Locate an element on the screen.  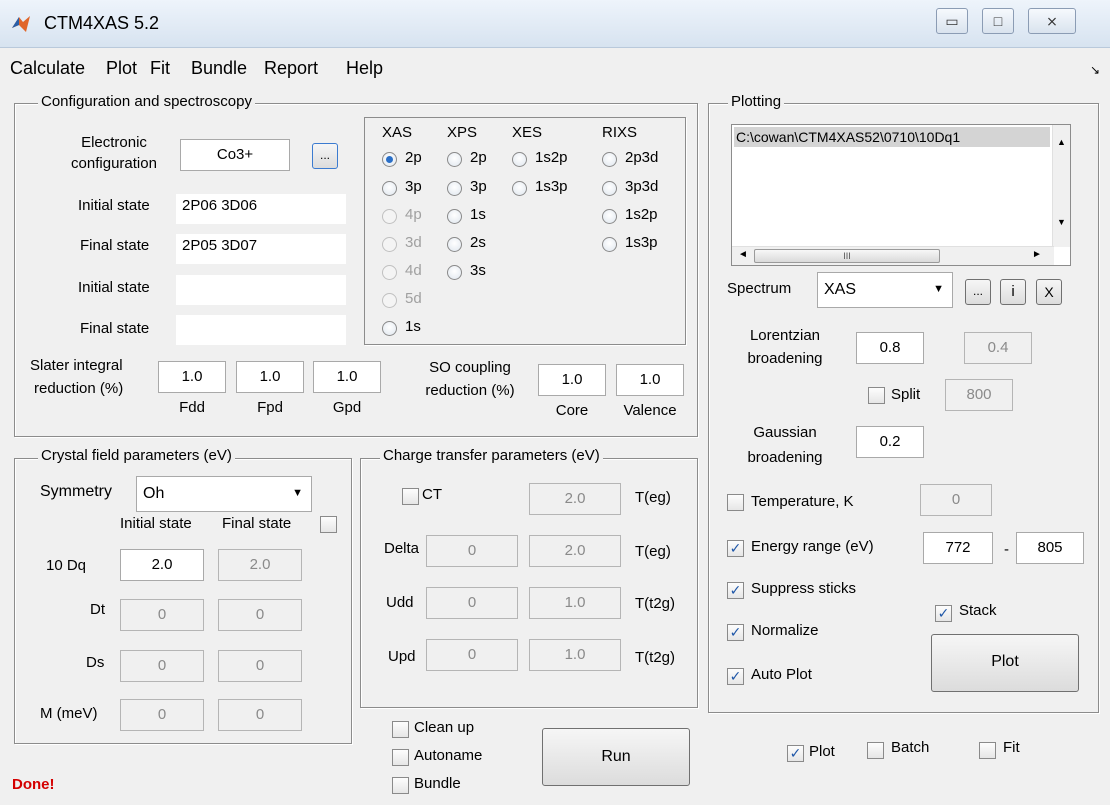
electronic-label: Electronic is located at coordinates (114, 142).